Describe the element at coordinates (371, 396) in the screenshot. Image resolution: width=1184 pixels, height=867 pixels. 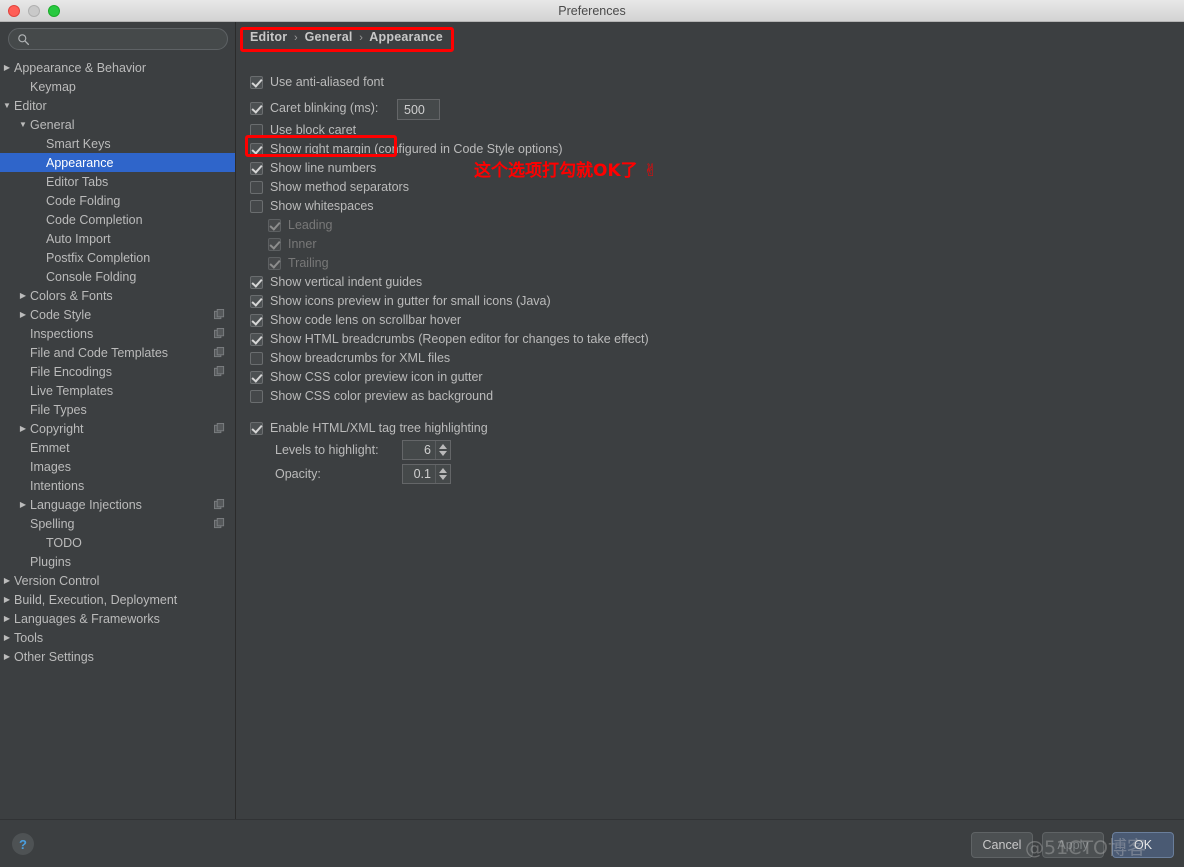
I see `option-row-show-css-color-preview-as-background: Show CSS color preview as background` at that location.